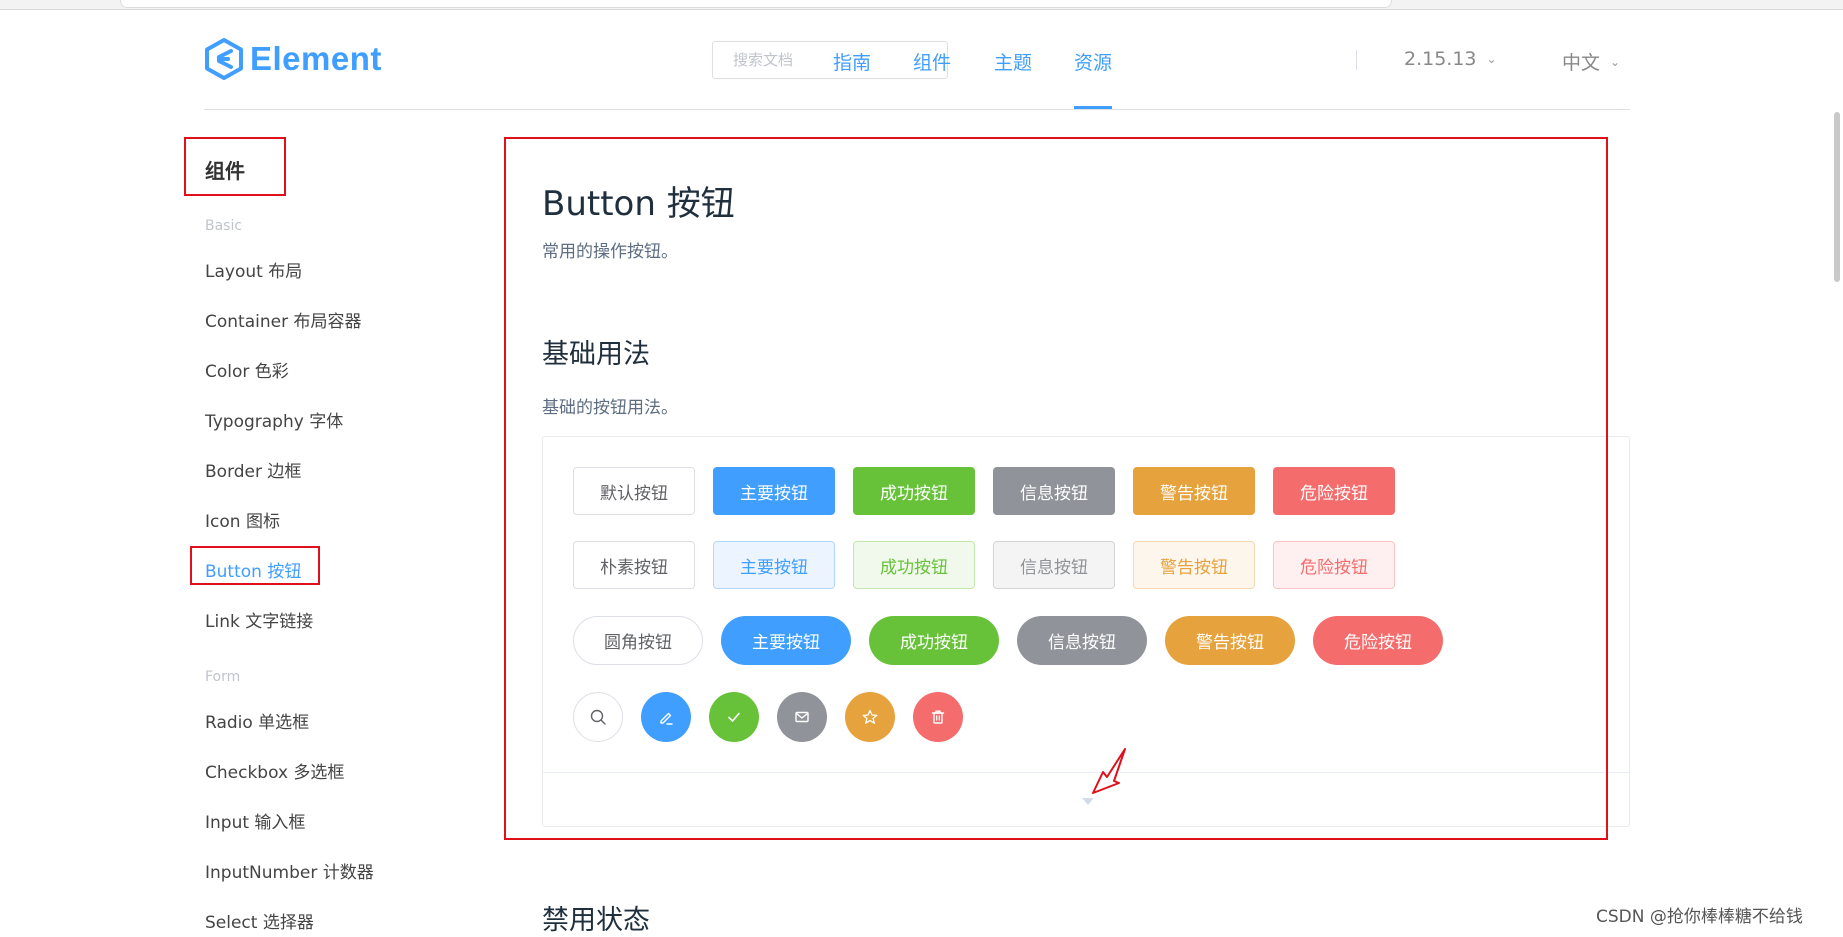 The image size is (1843, 937). Describe the element at coordinates (1699, 917) in the screenshot. I see `watermark: CSDN @抢你棒棒糖不给钱` at that location.